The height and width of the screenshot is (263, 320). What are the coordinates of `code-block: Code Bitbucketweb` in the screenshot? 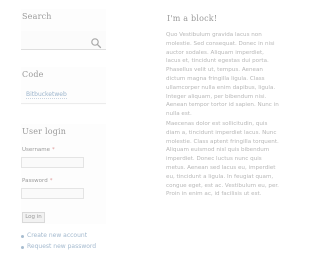 It's located at (63, 86).